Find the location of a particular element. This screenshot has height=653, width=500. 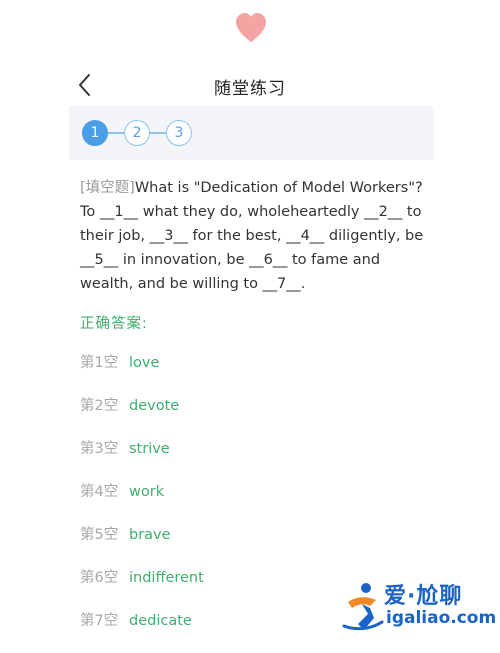

step-2-button: 2 is located at coordinates (137, 133).